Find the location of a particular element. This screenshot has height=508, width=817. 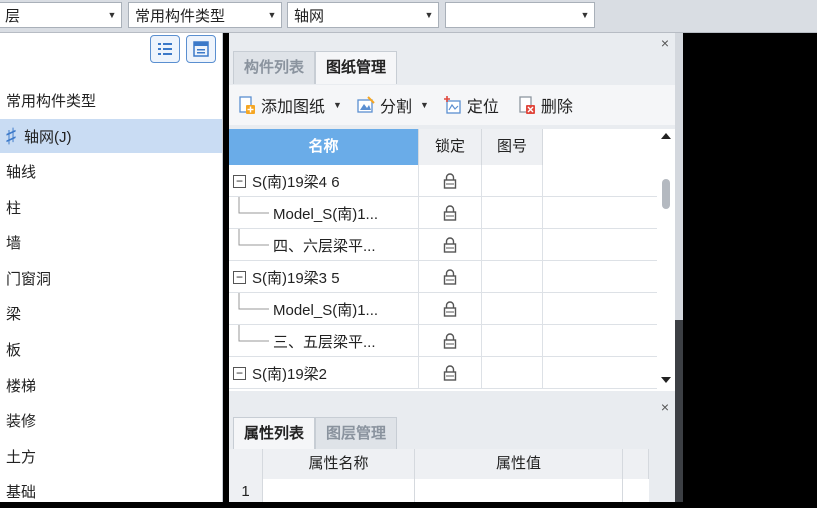

component-select: ▼ is located at coordinates (520, 15).